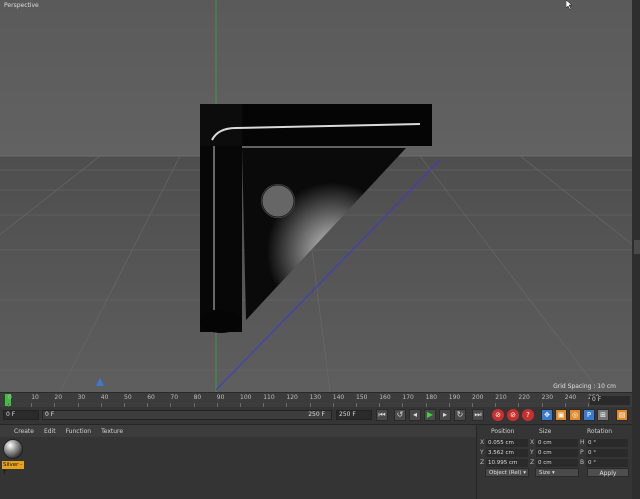  I want to click on position-z-field: 10.995 cm, so click(507, 463).